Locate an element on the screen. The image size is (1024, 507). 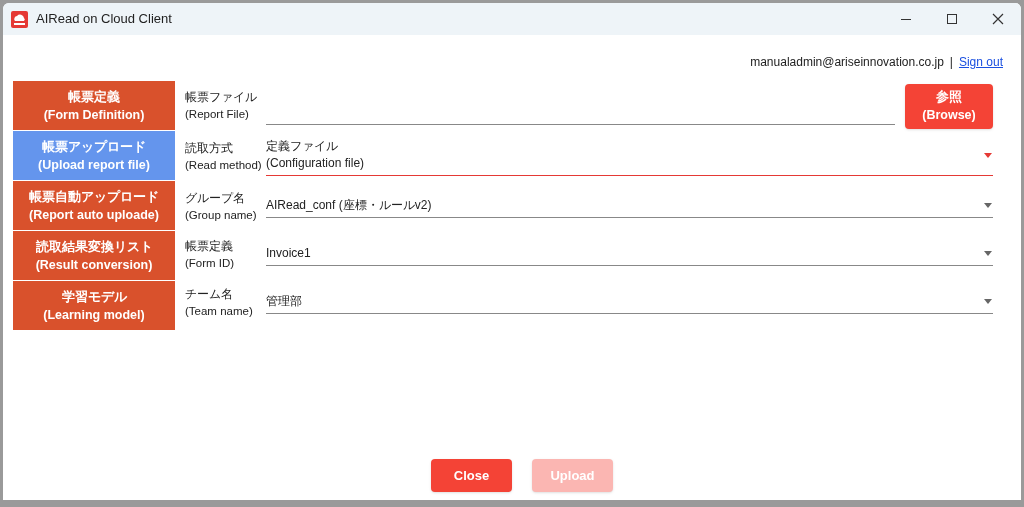
dialog-button: Close is located at coordinates (471, 475).